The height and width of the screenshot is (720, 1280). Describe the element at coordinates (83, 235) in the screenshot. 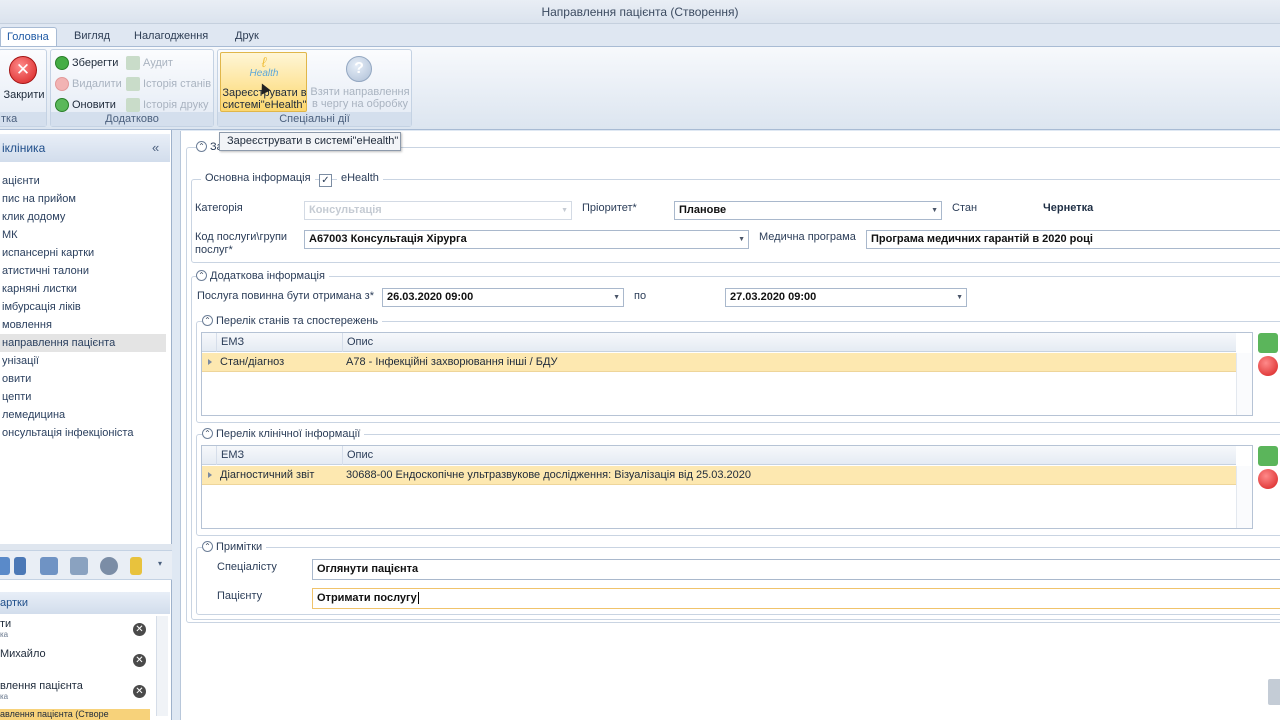

I see `nav-item-emk: МК` at that location.